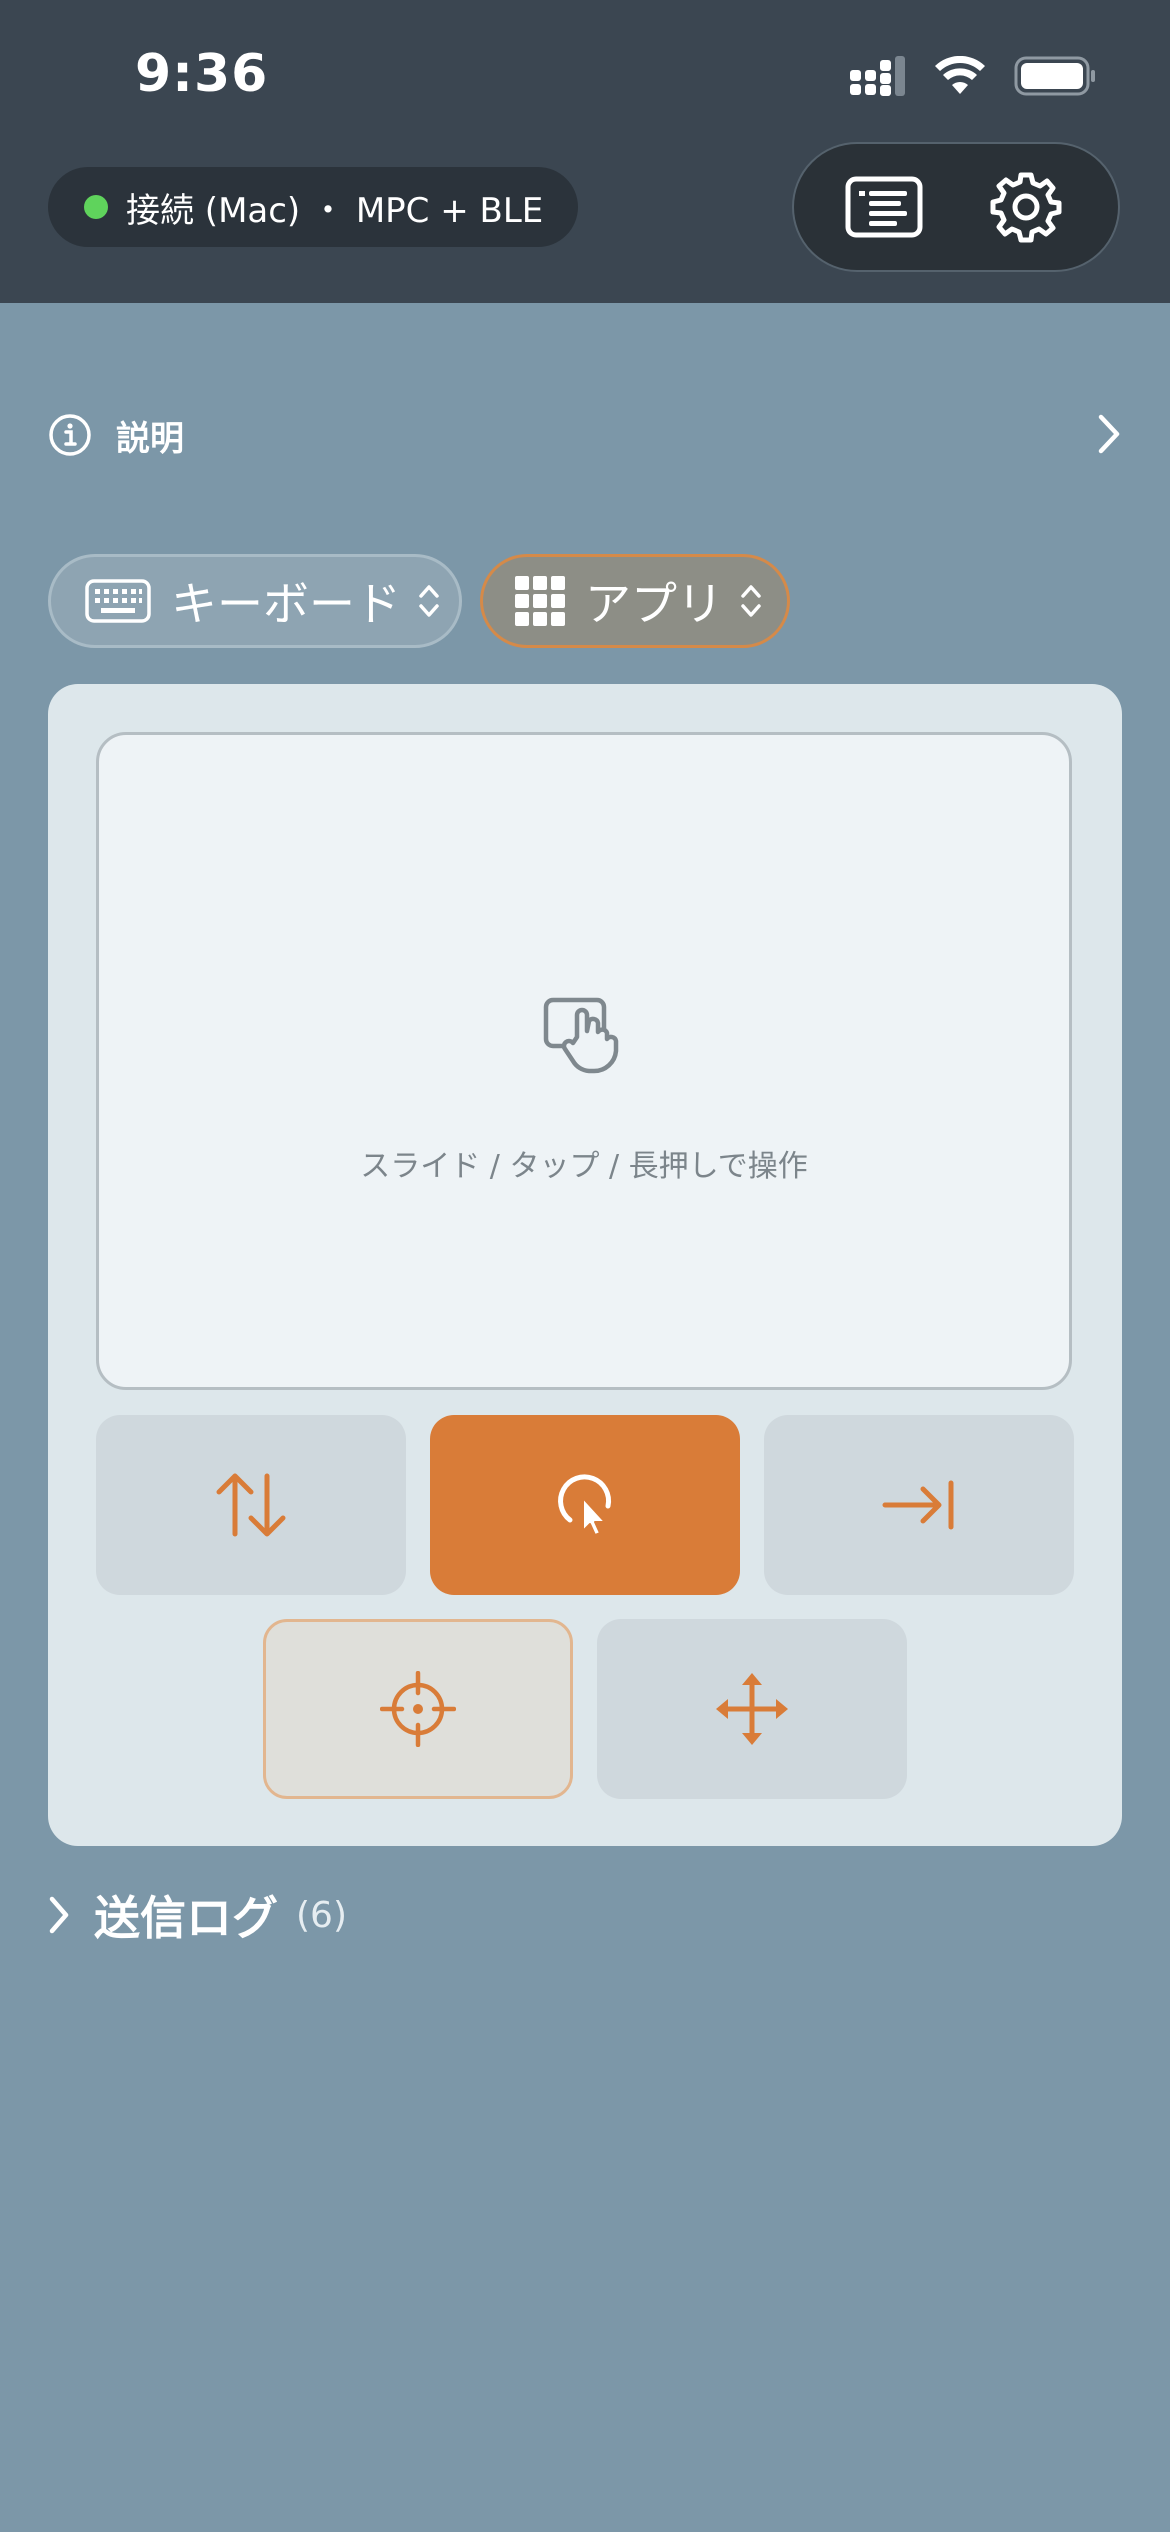  I want to click on keyboard-mode-label: キーボード, so click(286, 604).